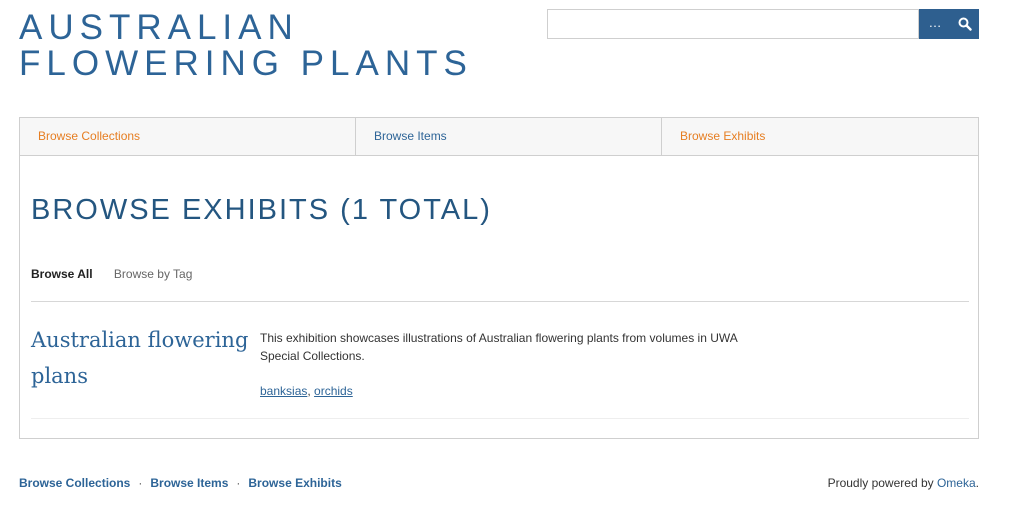 The height and width of the screenshot is (526, 1016). I want to click on site-title-line-1: AUSTRALIAN, so click(246, 28).